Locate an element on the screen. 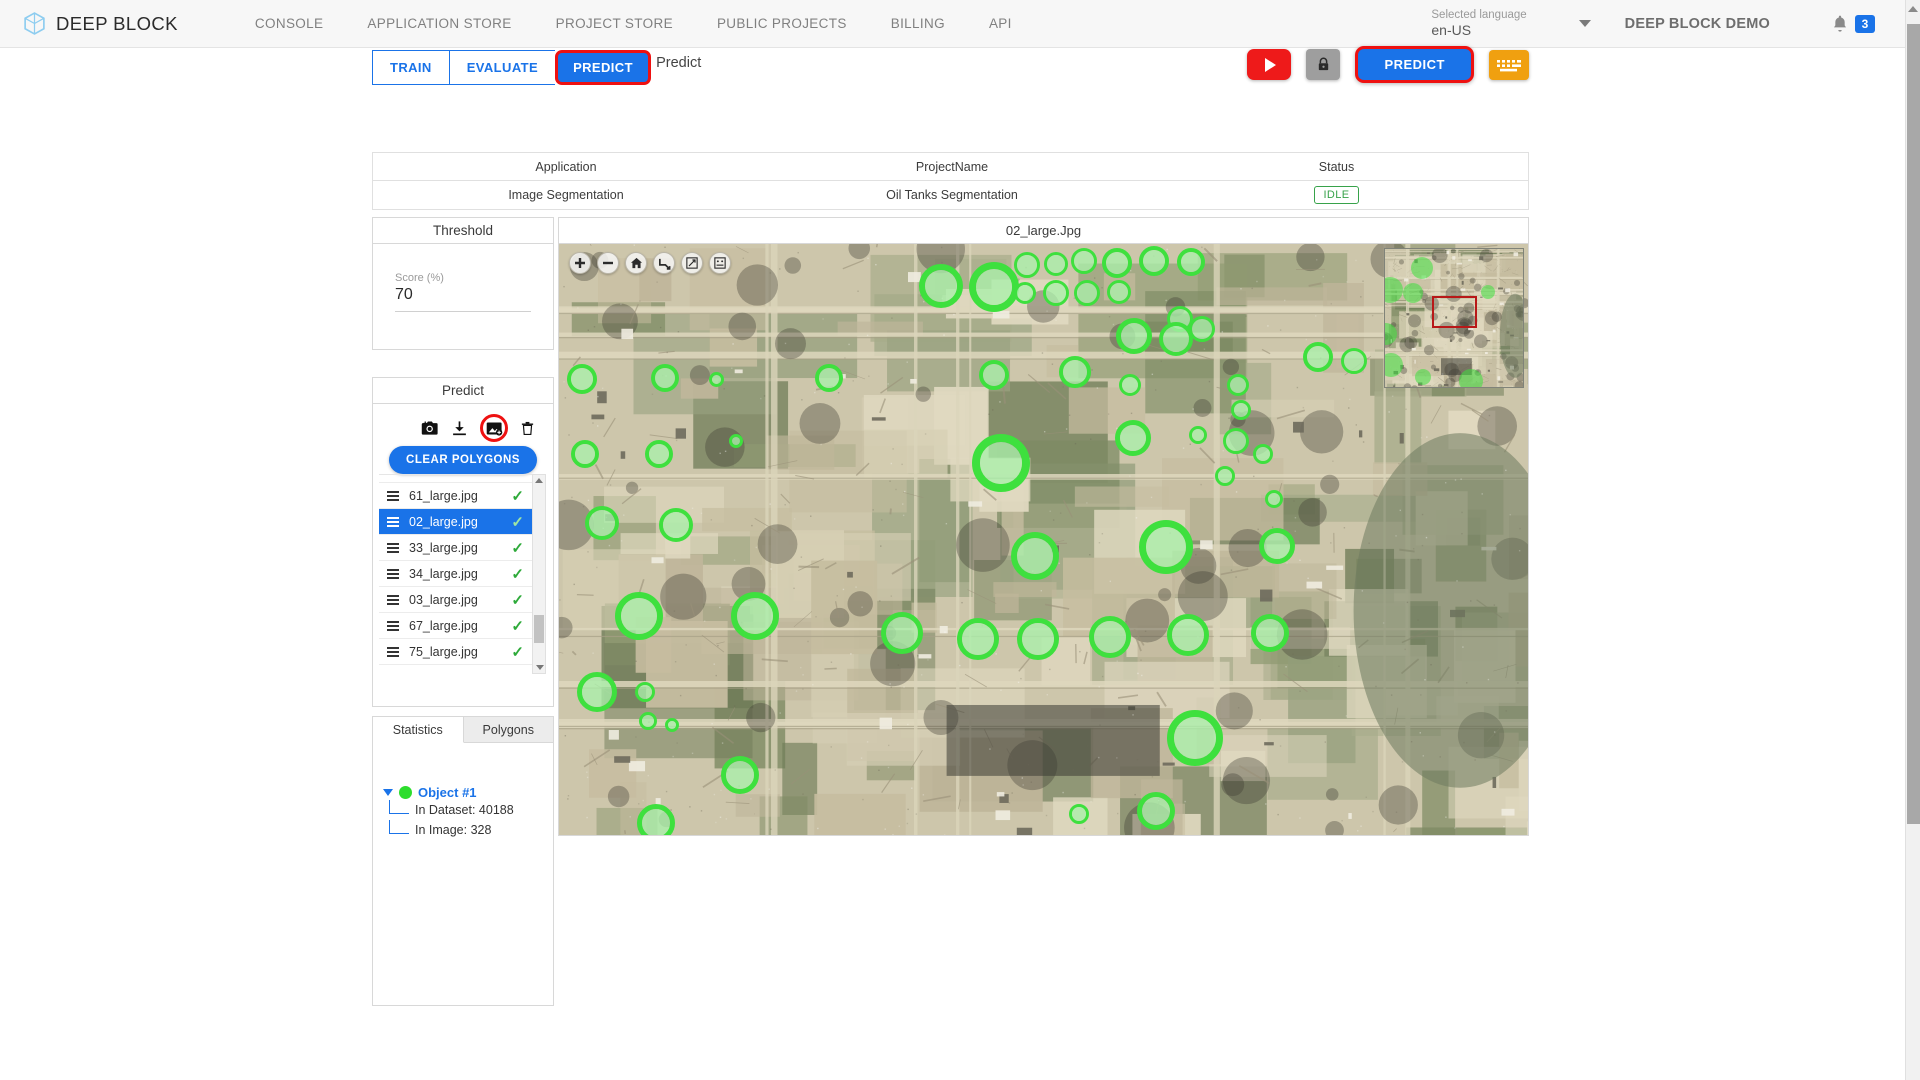 This screenshot has height=1080, width=1920. trash-icon is located at coordinates (527, 428).